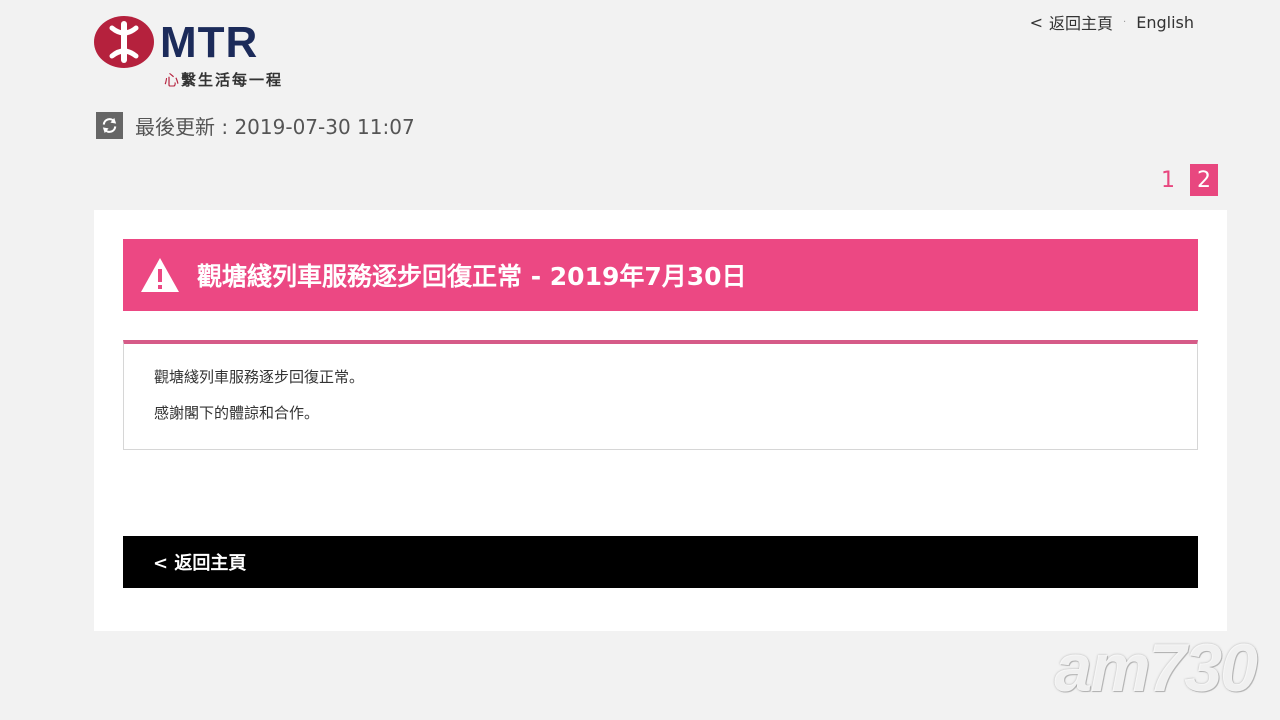 The height and width of the screenshot is (720, 1280). Describe the element at coordinates (1036, 22) in the screenshot. I see `chevron-left-icon: <` at that location.